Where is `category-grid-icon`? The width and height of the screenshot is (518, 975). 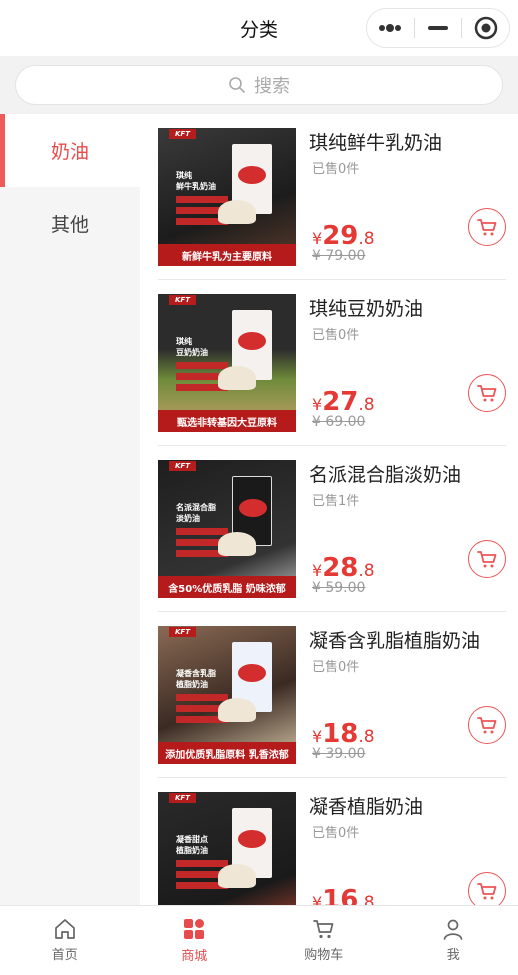 category-grid-icon is located at coordinates (194, 929).